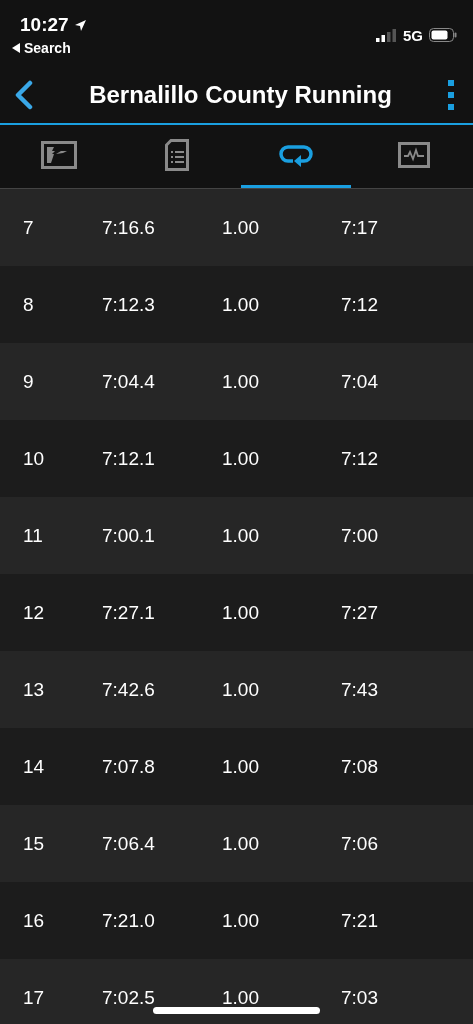 The height and width of the screenshot is (1024, 473). I want to click on lap-pace: 7:17, so click(360, 227).